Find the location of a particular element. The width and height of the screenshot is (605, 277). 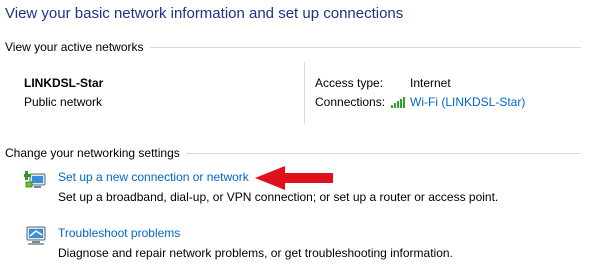

troubleshoot-icon is located at coordinates (36, 235).